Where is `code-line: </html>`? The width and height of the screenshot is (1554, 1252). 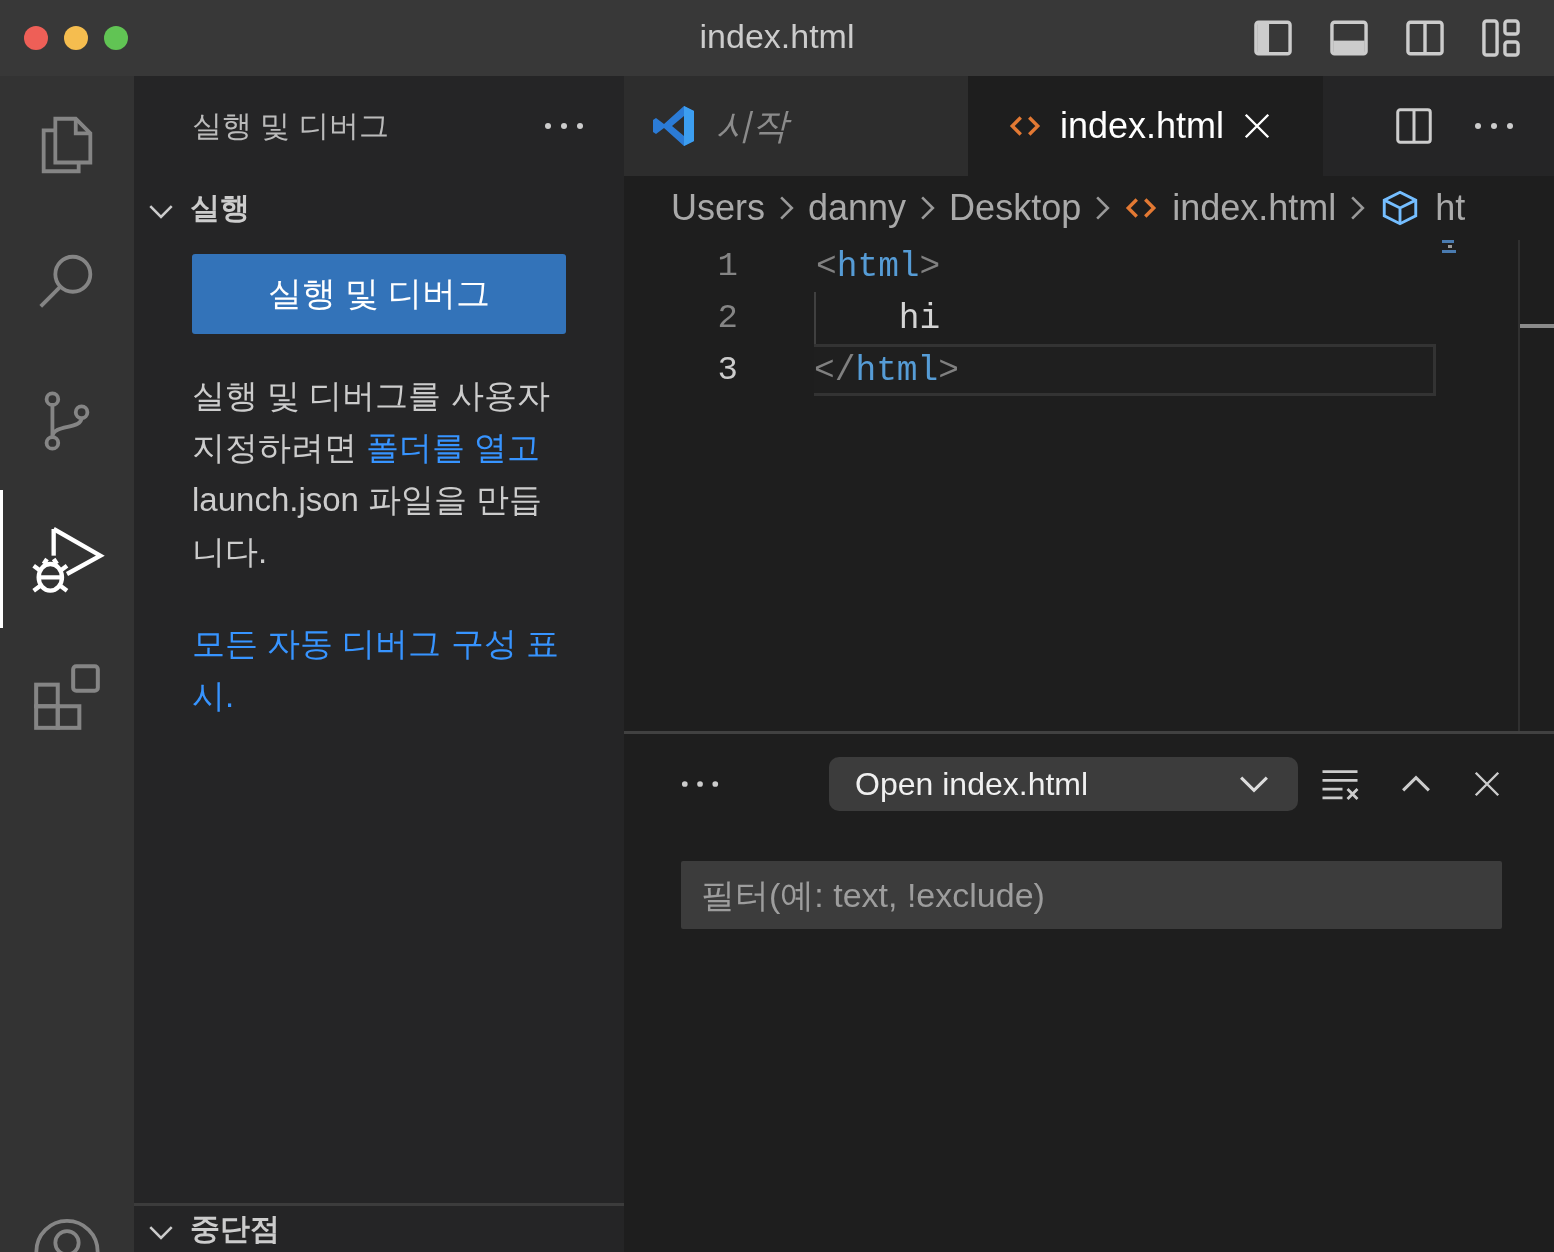 code-line: </html> is located at coordinates (886, 370).